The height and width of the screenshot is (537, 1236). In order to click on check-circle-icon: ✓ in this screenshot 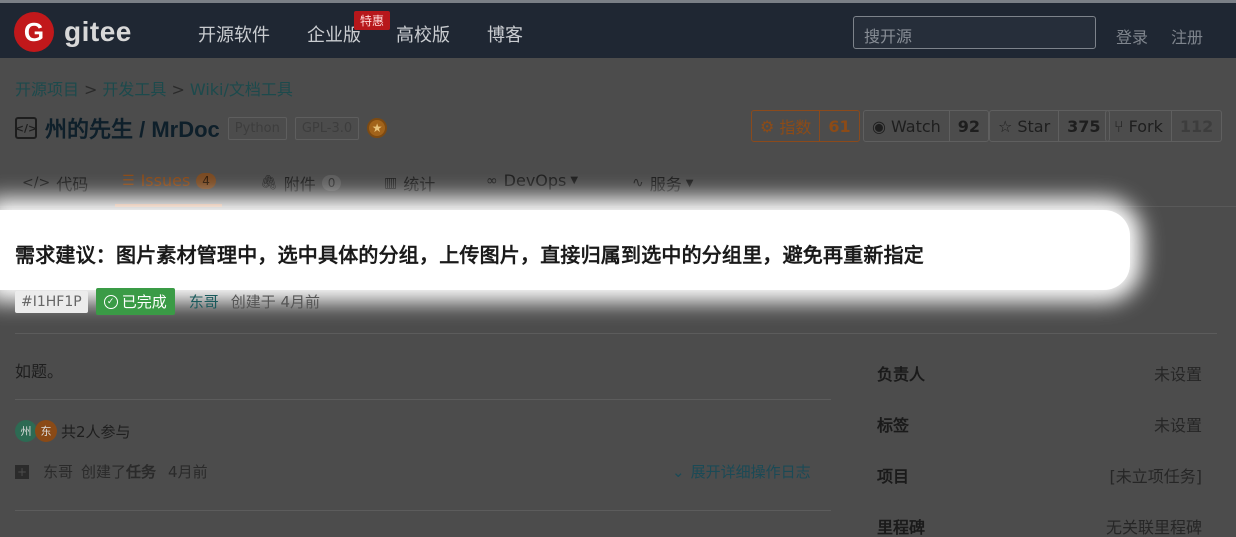, I will do `click(110, 301)`.